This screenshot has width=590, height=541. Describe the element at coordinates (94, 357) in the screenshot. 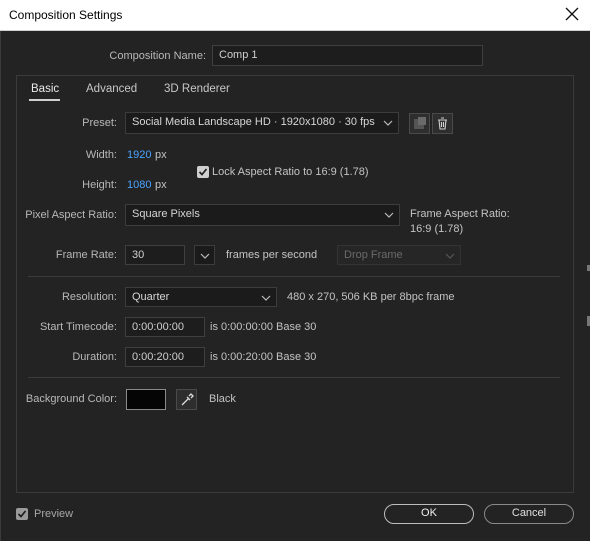

I see `duration-label: Duration:` at that location.